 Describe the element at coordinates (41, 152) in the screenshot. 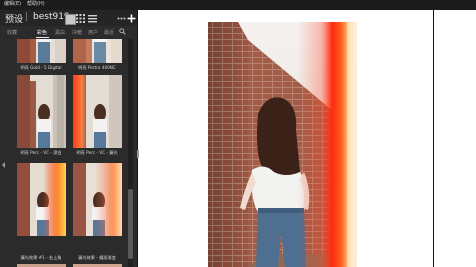

I see `preset-caption: 明亮 Porc - VC - 漂白` at that location.